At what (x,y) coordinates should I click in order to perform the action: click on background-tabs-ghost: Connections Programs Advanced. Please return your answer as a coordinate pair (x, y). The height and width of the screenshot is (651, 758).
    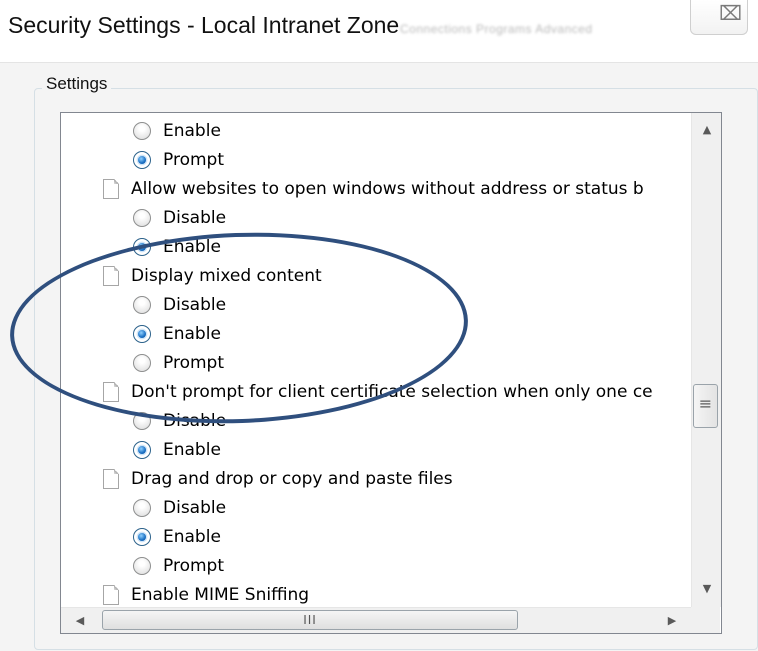
    Looking at the image, I should click on (496, 29).